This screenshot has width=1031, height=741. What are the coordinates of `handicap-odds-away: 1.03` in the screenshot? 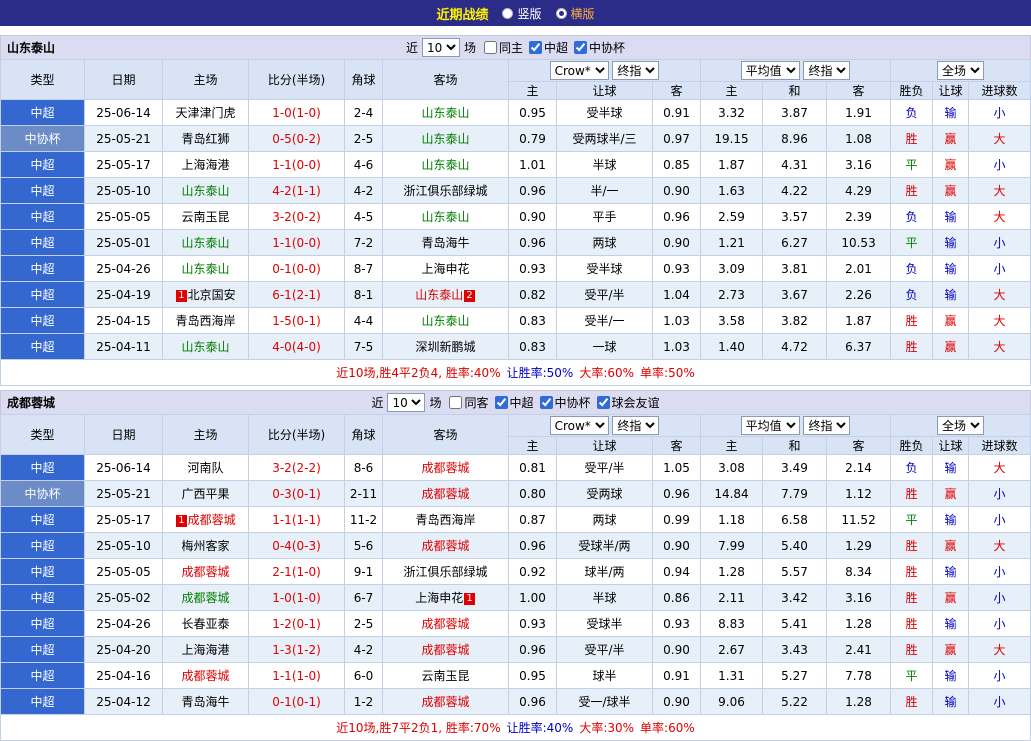 It's located at (676, 346).